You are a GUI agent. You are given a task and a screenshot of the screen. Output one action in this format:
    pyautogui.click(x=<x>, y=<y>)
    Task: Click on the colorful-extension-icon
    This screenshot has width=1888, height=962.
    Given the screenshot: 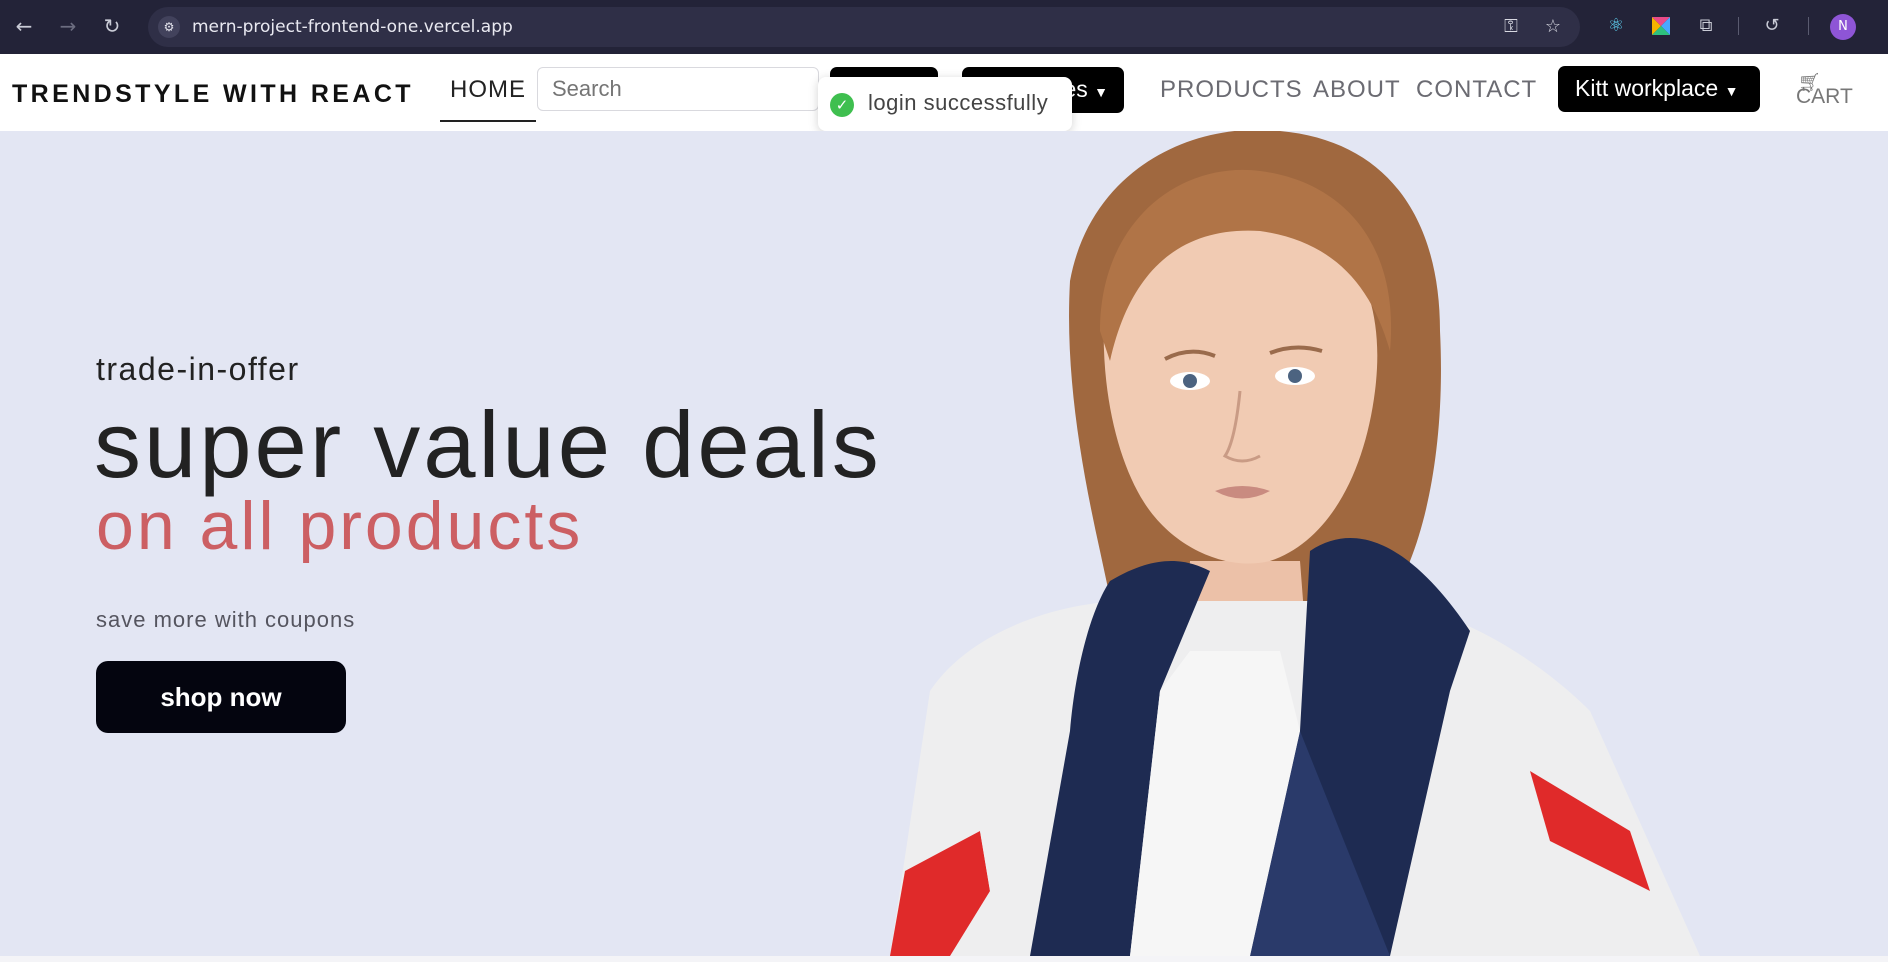 What is the action you would take?
    pyautogui.click(x=1661, y=26)
    